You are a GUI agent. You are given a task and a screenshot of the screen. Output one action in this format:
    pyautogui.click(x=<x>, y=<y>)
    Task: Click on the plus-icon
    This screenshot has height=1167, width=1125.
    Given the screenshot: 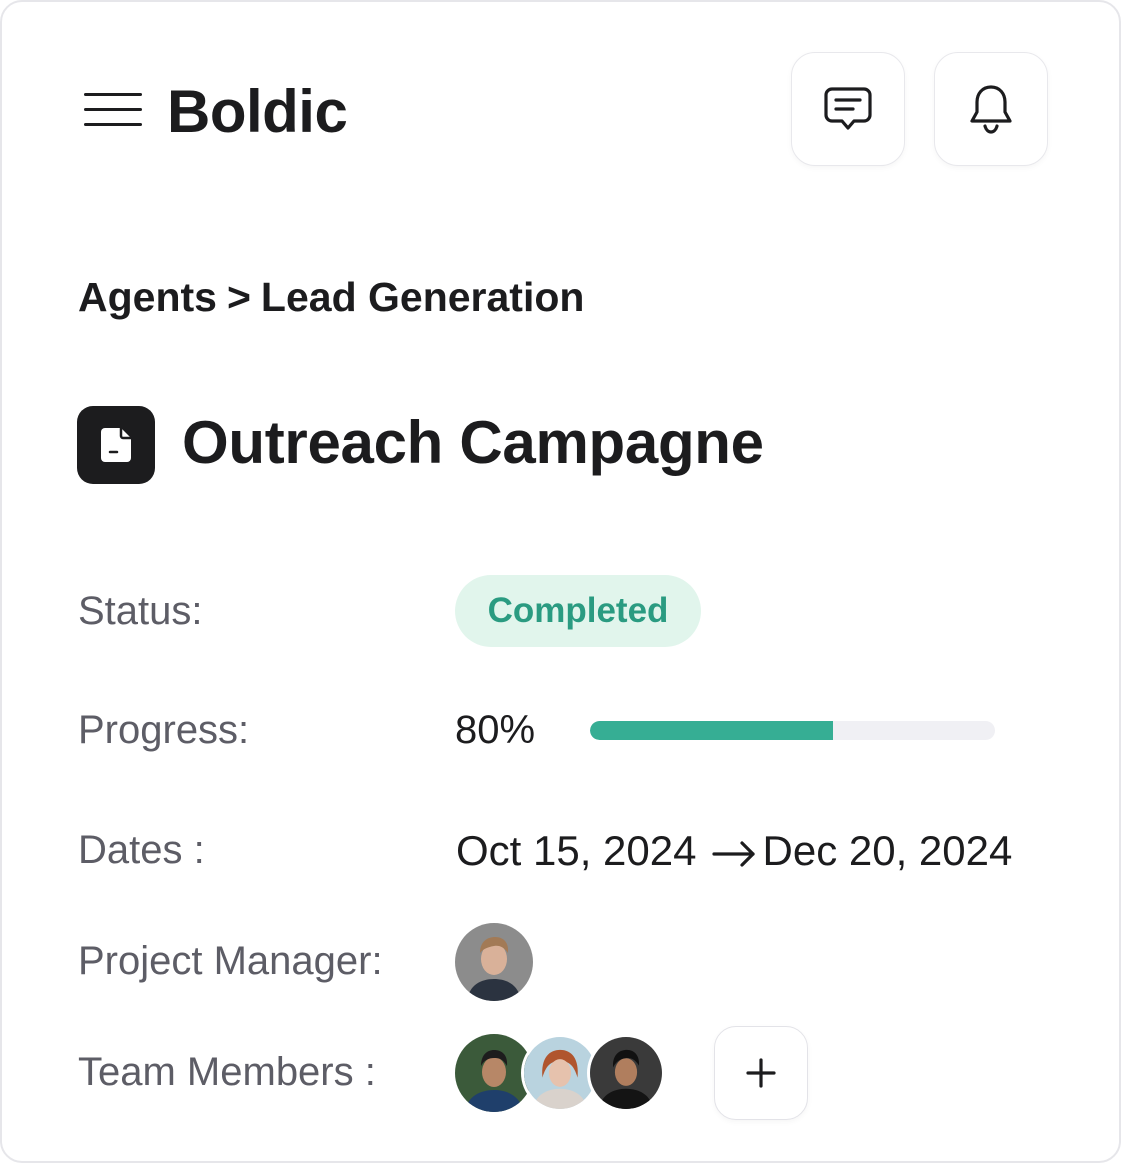 What is the action you would take?
    pyautogui.click(x=761, y=1073)
    